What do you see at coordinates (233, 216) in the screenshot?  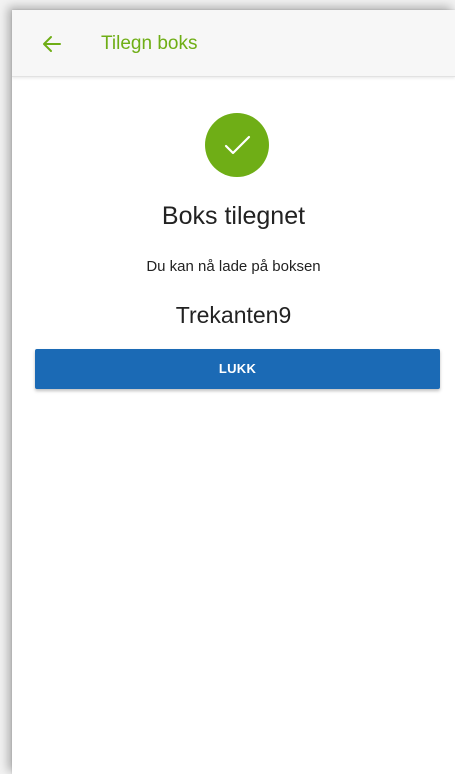 I see `confirmation-heading: Boks tilegnet` at bounding box center [233, 216].